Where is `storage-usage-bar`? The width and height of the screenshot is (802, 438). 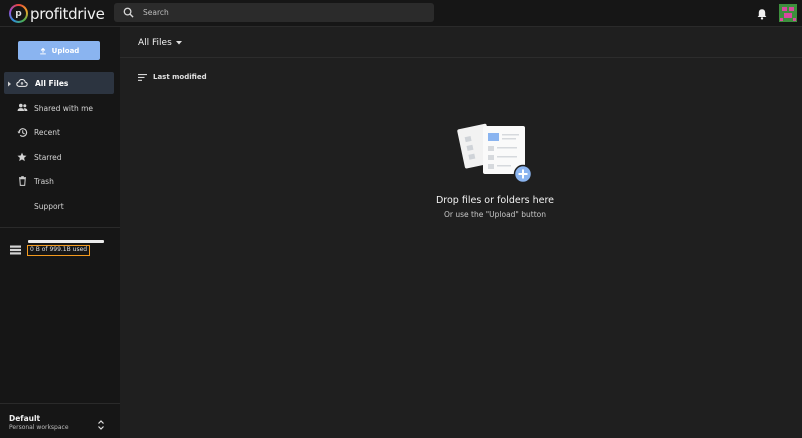
storage-usage-bar is located at coordinates (66, 241).